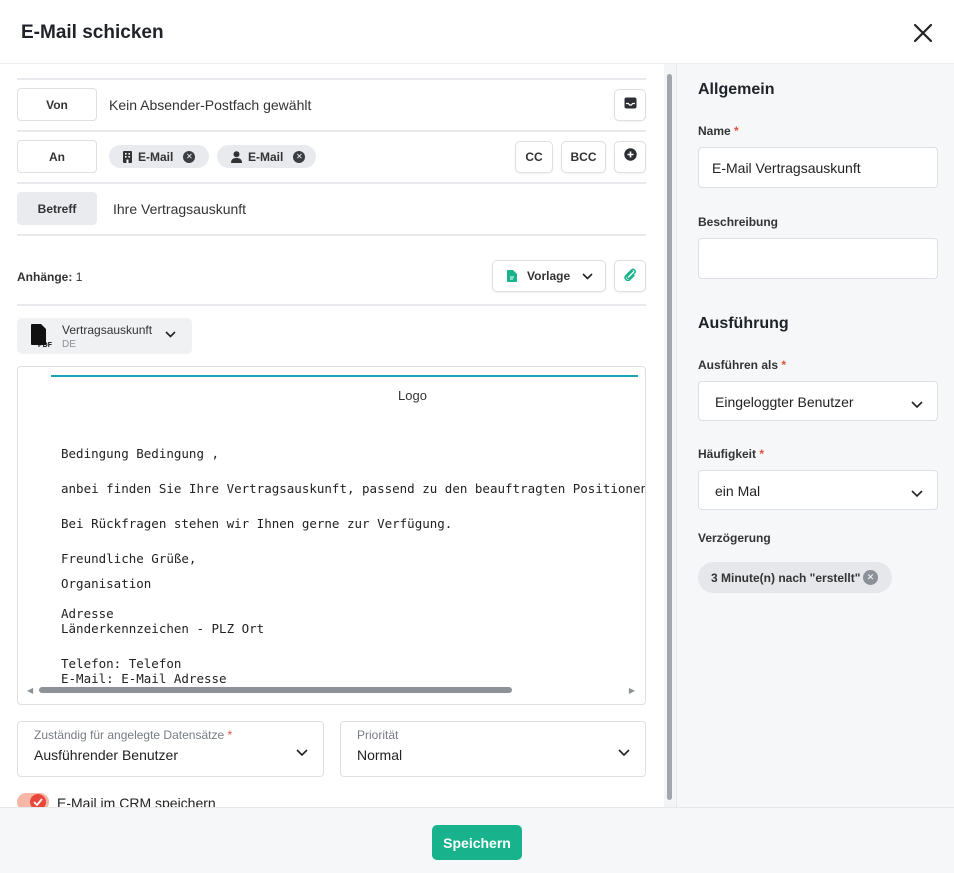 This screenshot has width=954, height=873. I want to click on preview-line: Adresse, so click(87, 613).